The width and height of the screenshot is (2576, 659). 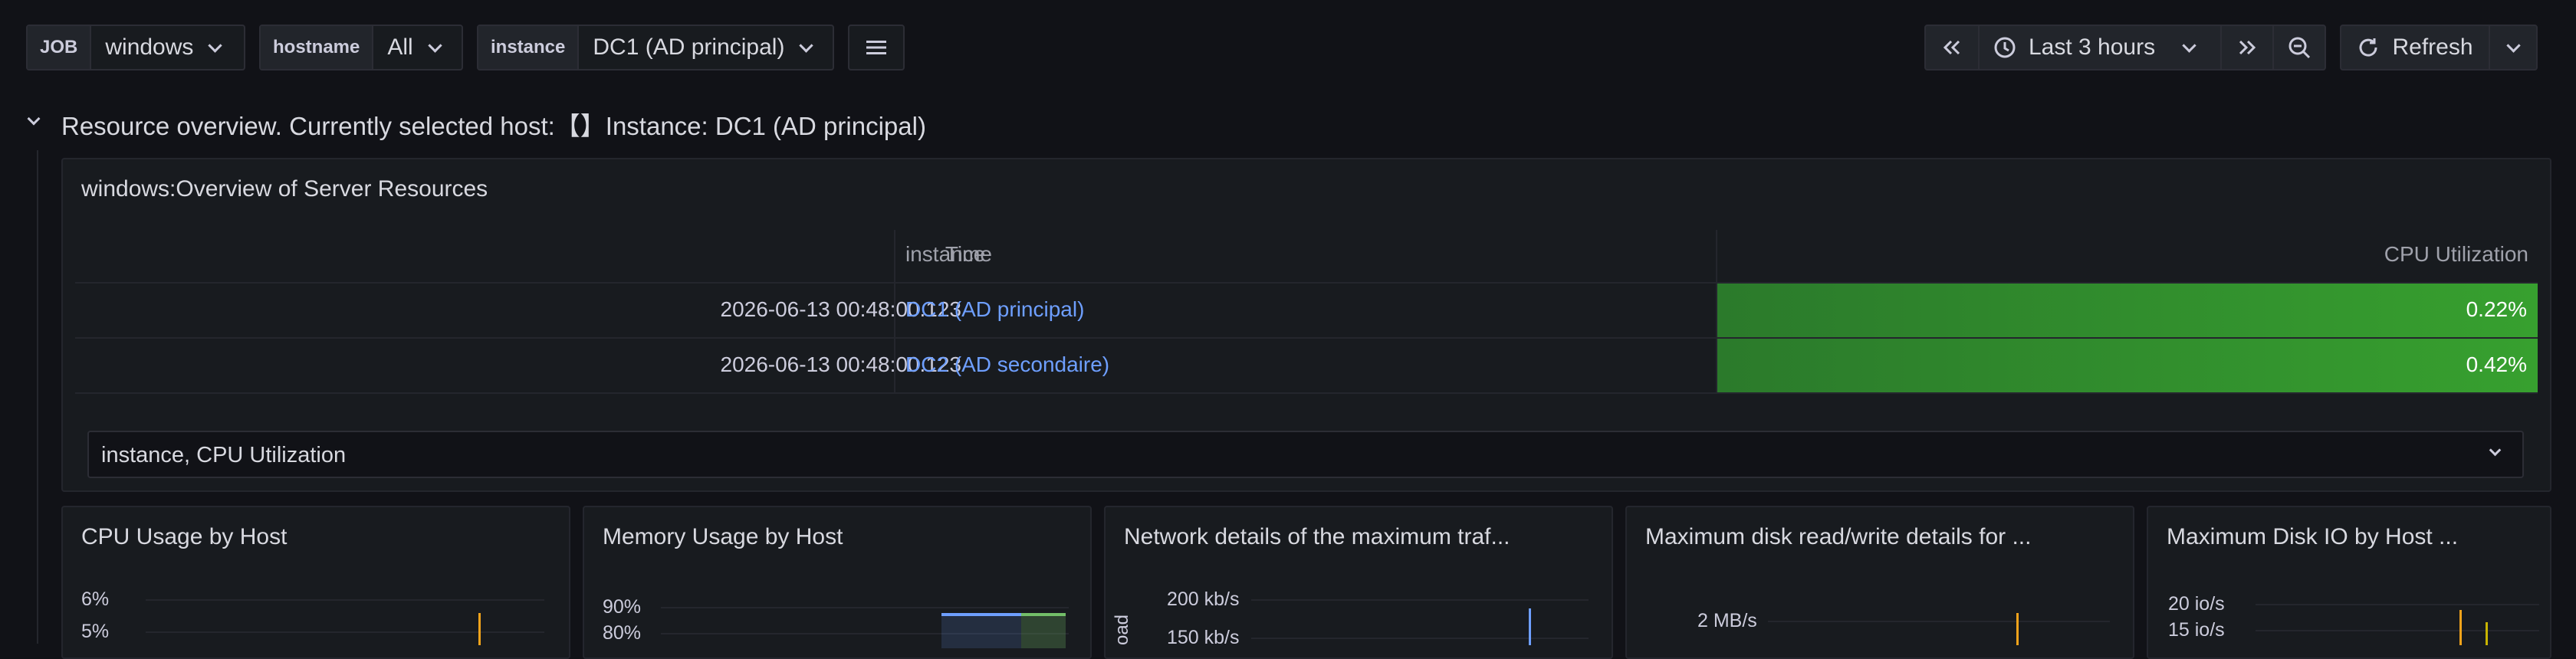 I want to click on row-divider, so click(x=1307, y=393).